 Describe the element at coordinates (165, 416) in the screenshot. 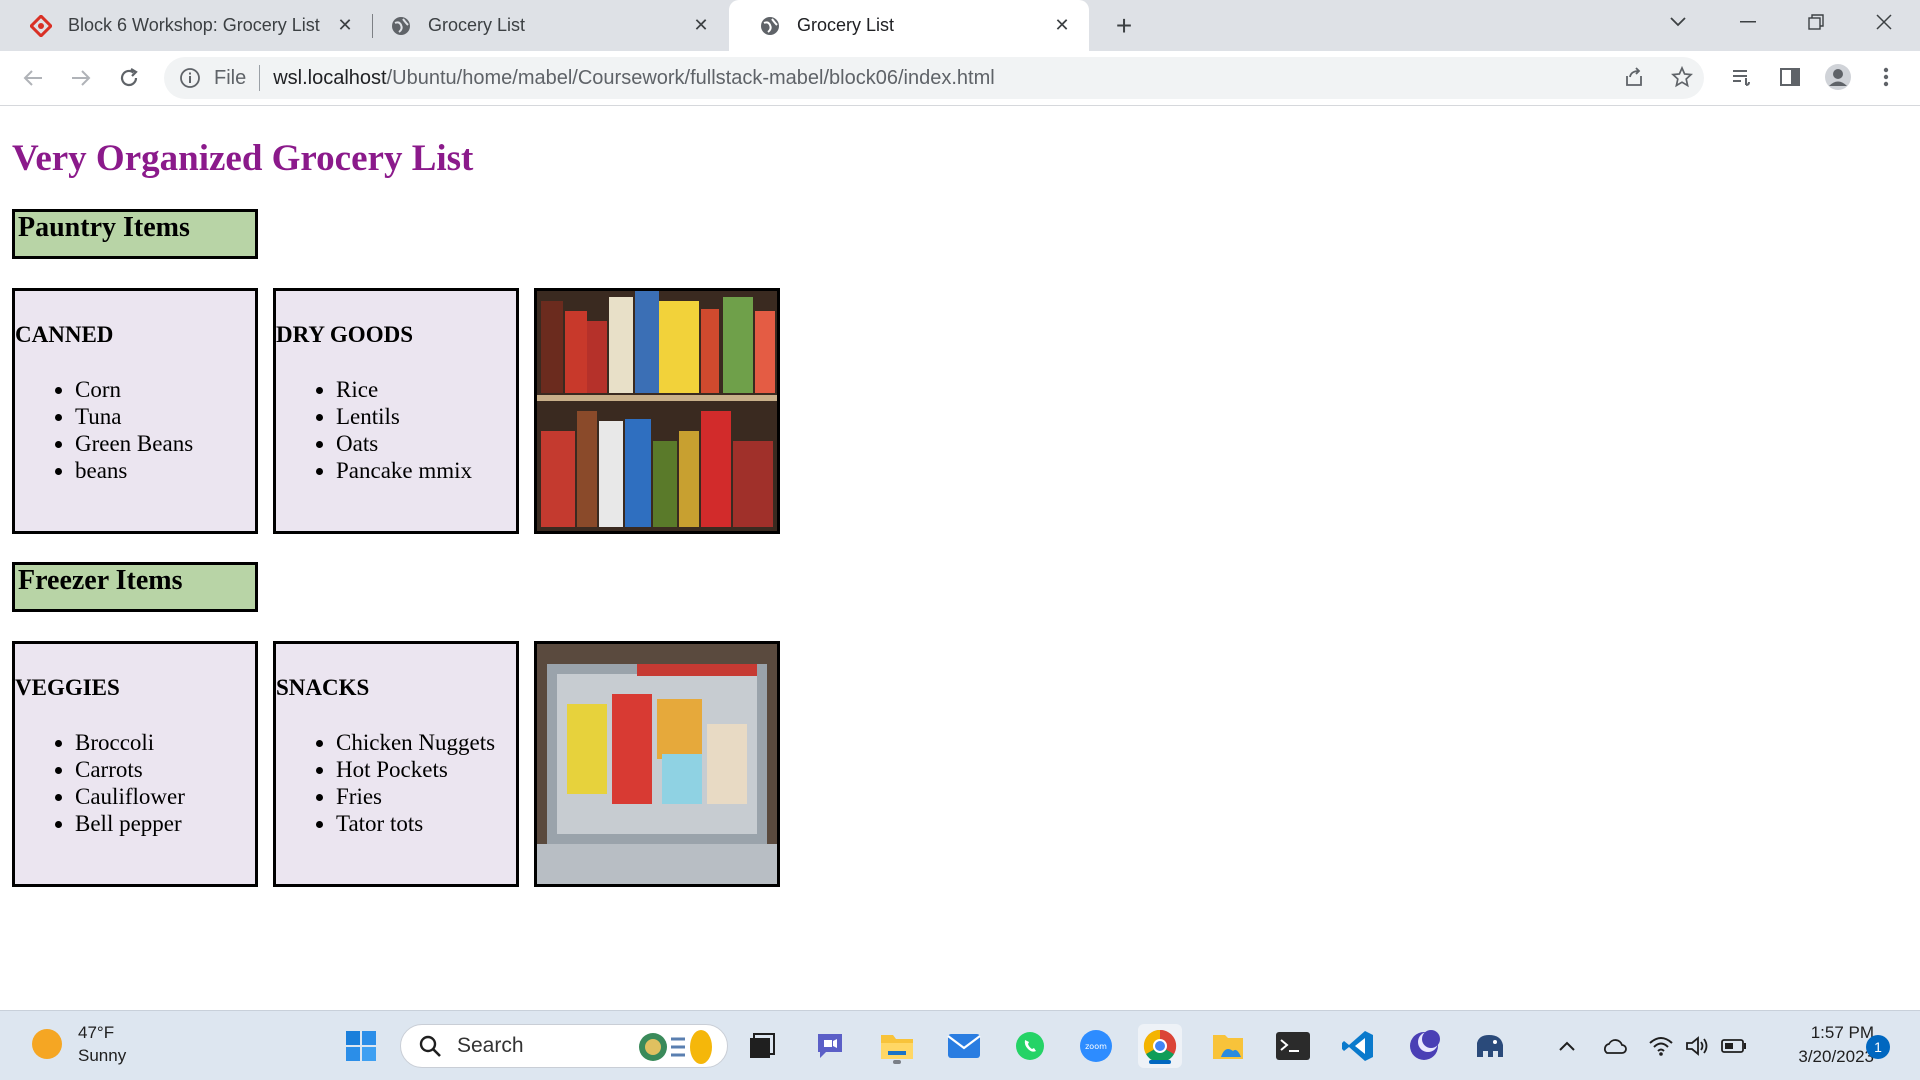

I see `list-item: Tuna` at that location.